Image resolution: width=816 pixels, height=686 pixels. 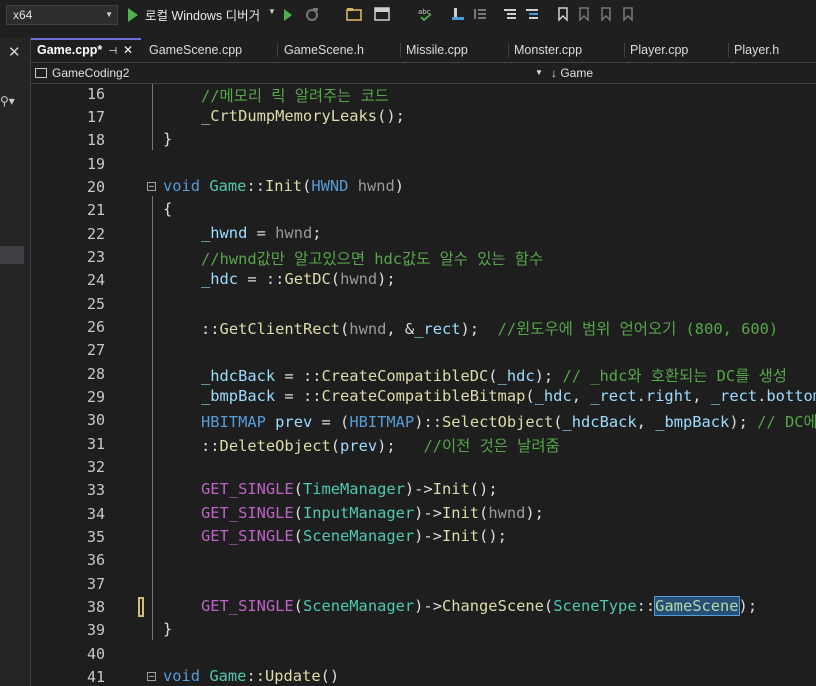 I want to click on line-number: 30, so click(x=95, y=420).